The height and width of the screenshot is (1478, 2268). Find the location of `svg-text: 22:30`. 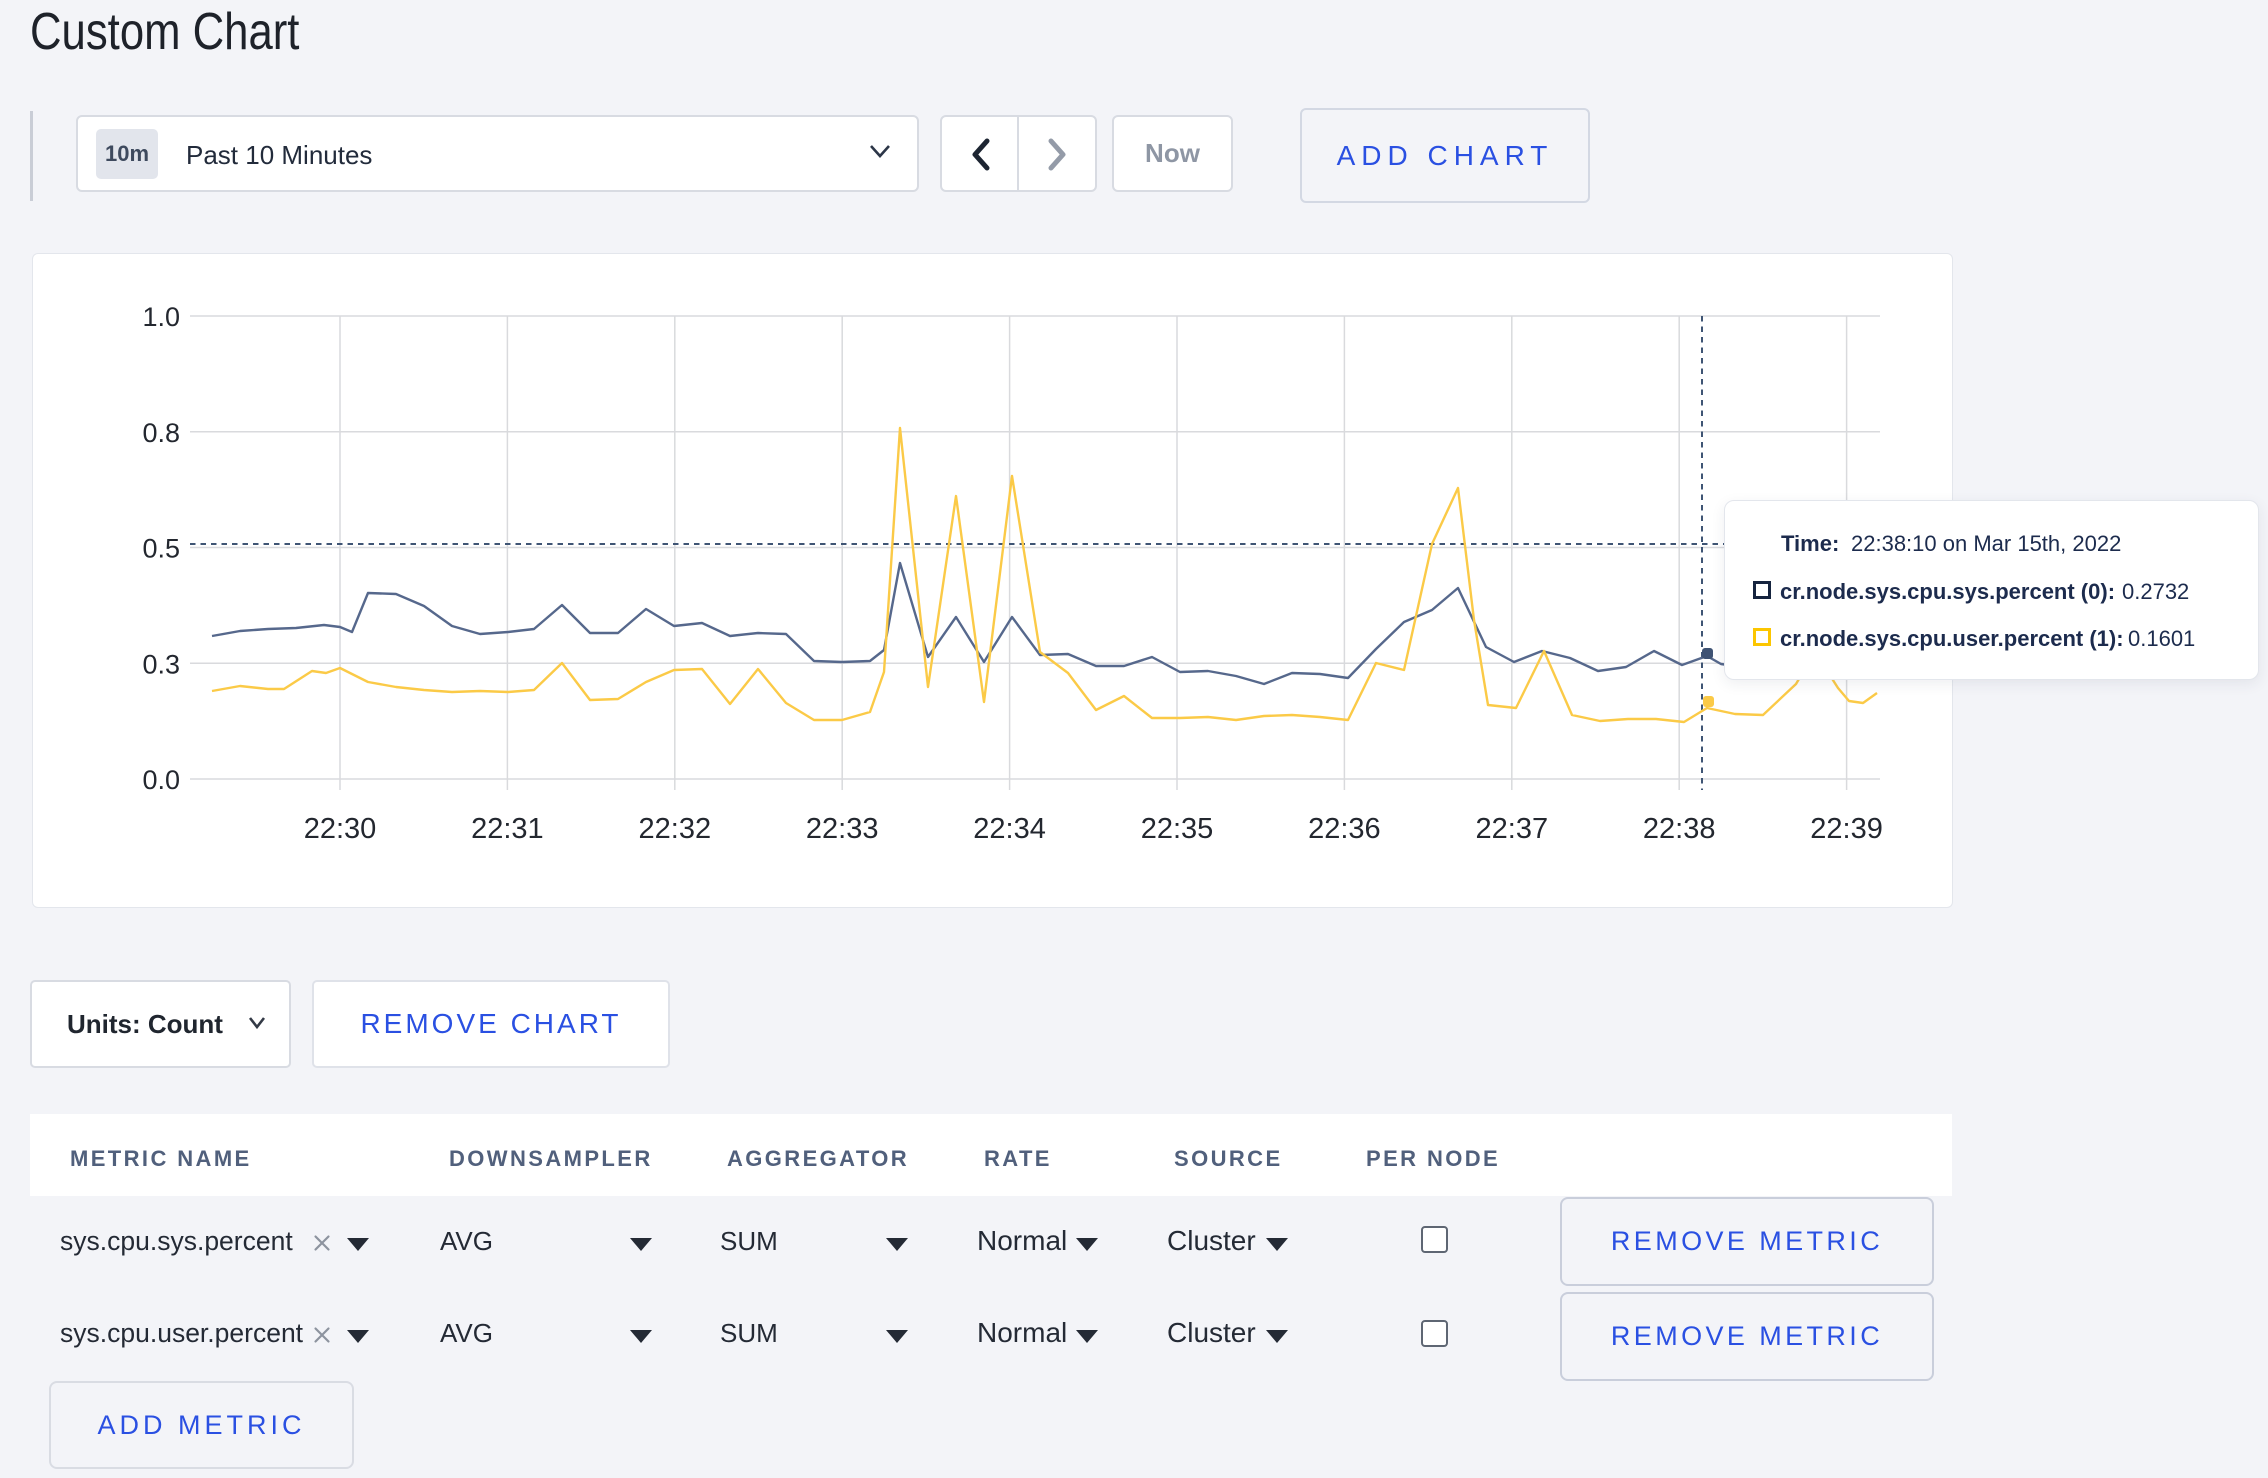

svg-text: 22:30 is located at coordinates (340, 829).